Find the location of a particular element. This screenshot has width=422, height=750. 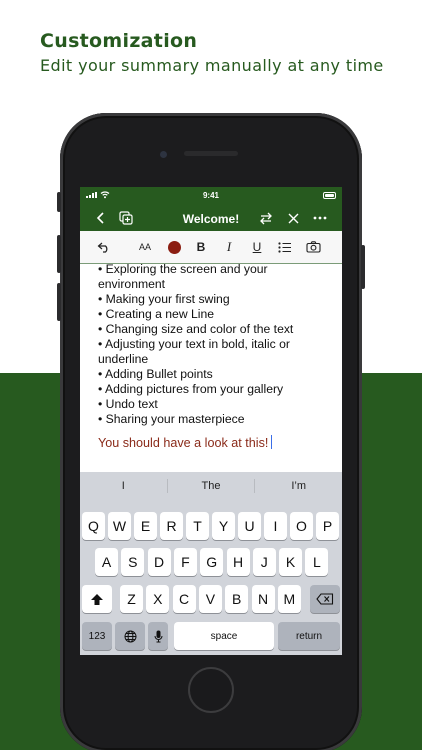

suggestion-2: The is located at coordinates (211, 486).